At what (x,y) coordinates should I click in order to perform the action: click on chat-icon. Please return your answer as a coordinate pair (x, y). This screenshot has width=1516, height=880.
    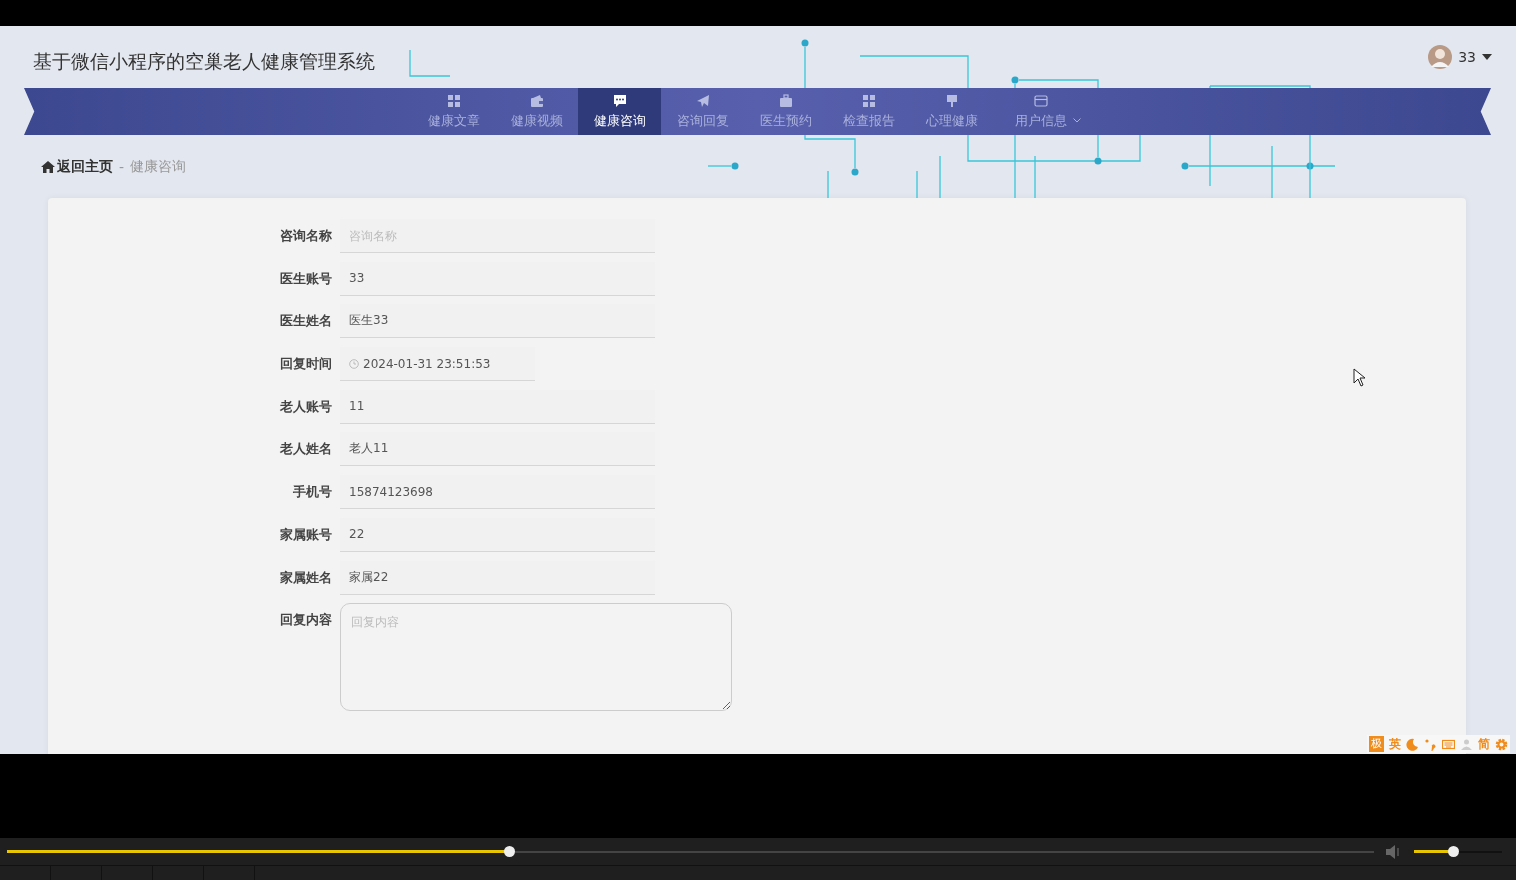
    Looking at the image, I should click on (619, 100).